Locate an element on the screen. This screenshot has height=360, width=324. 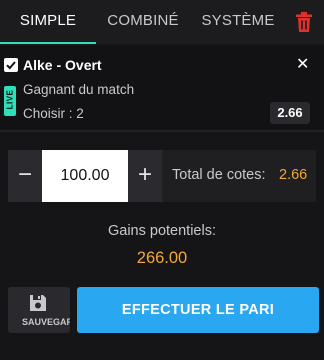
trash-icon is located at coordinates (304, 22).